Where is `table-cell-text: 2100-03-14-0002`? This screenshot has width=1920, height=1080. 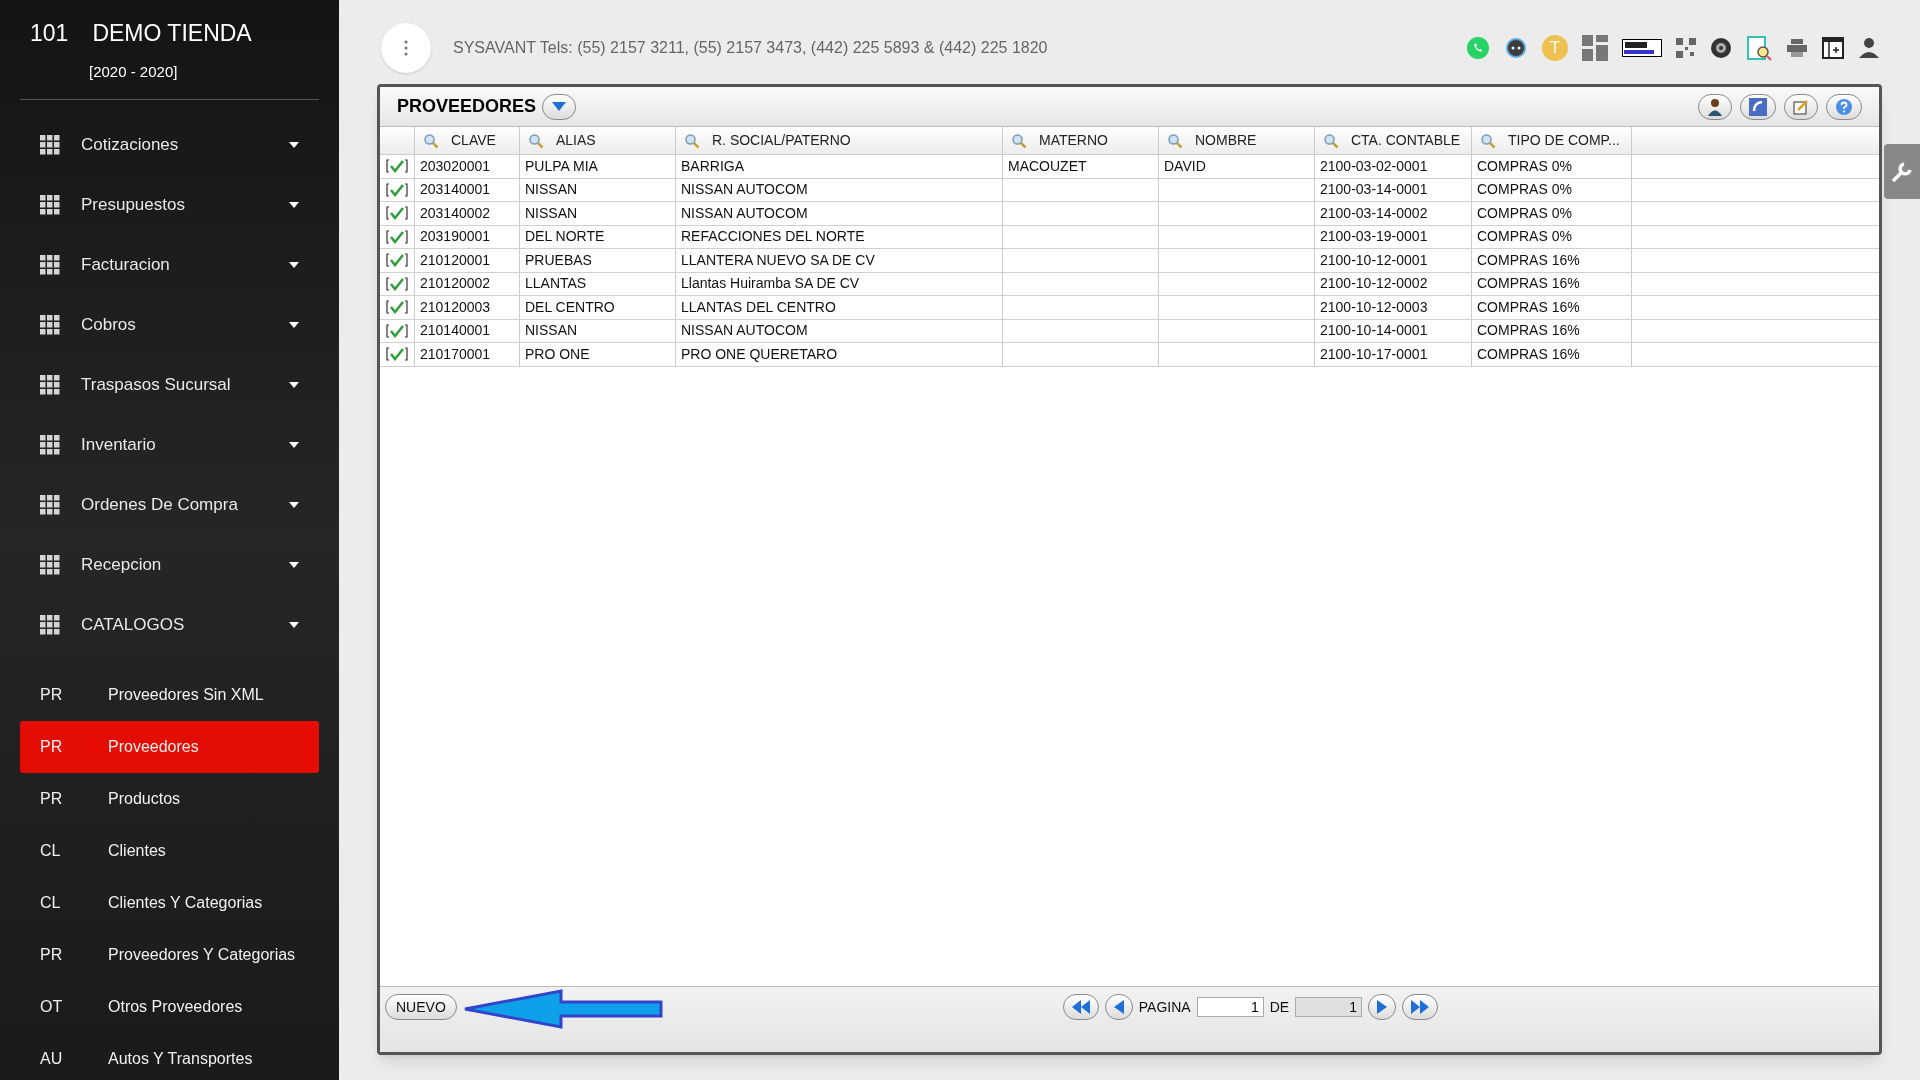
table-cell-text: 2100-03-14-0002 is located at coordinates (1374, 213).